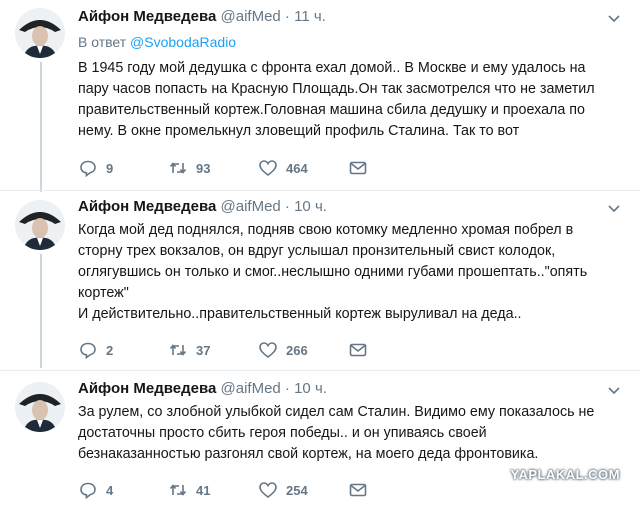 This screenshot has height=505, width=640. What do you see at coordinates (102, 42) in the screenshot?
I see `reply-prefix: В ответ` at bounding box center [102, 42].